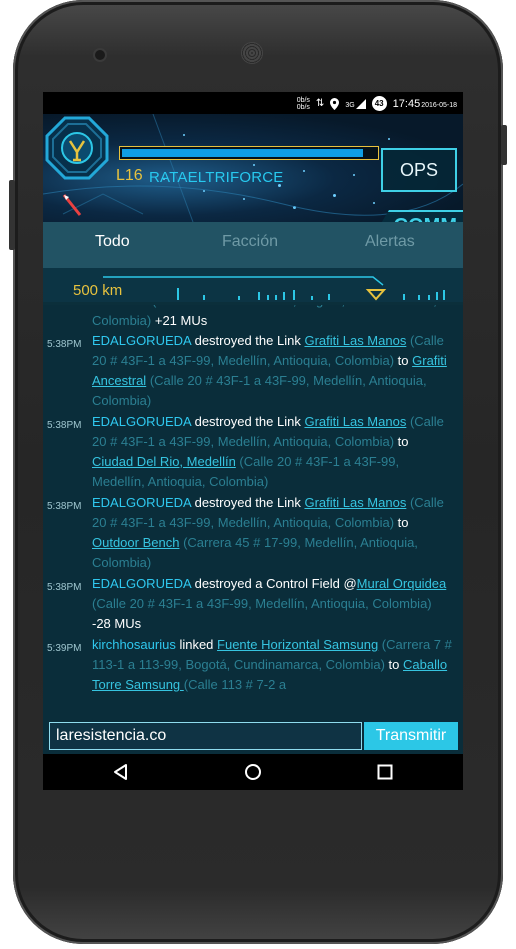 The image size is (516, 949). What do you see at coordinates (216, 177) in the screenshot?
I see `agent-name: RATAELTRIFORCE` at bounding box center [216, 177].